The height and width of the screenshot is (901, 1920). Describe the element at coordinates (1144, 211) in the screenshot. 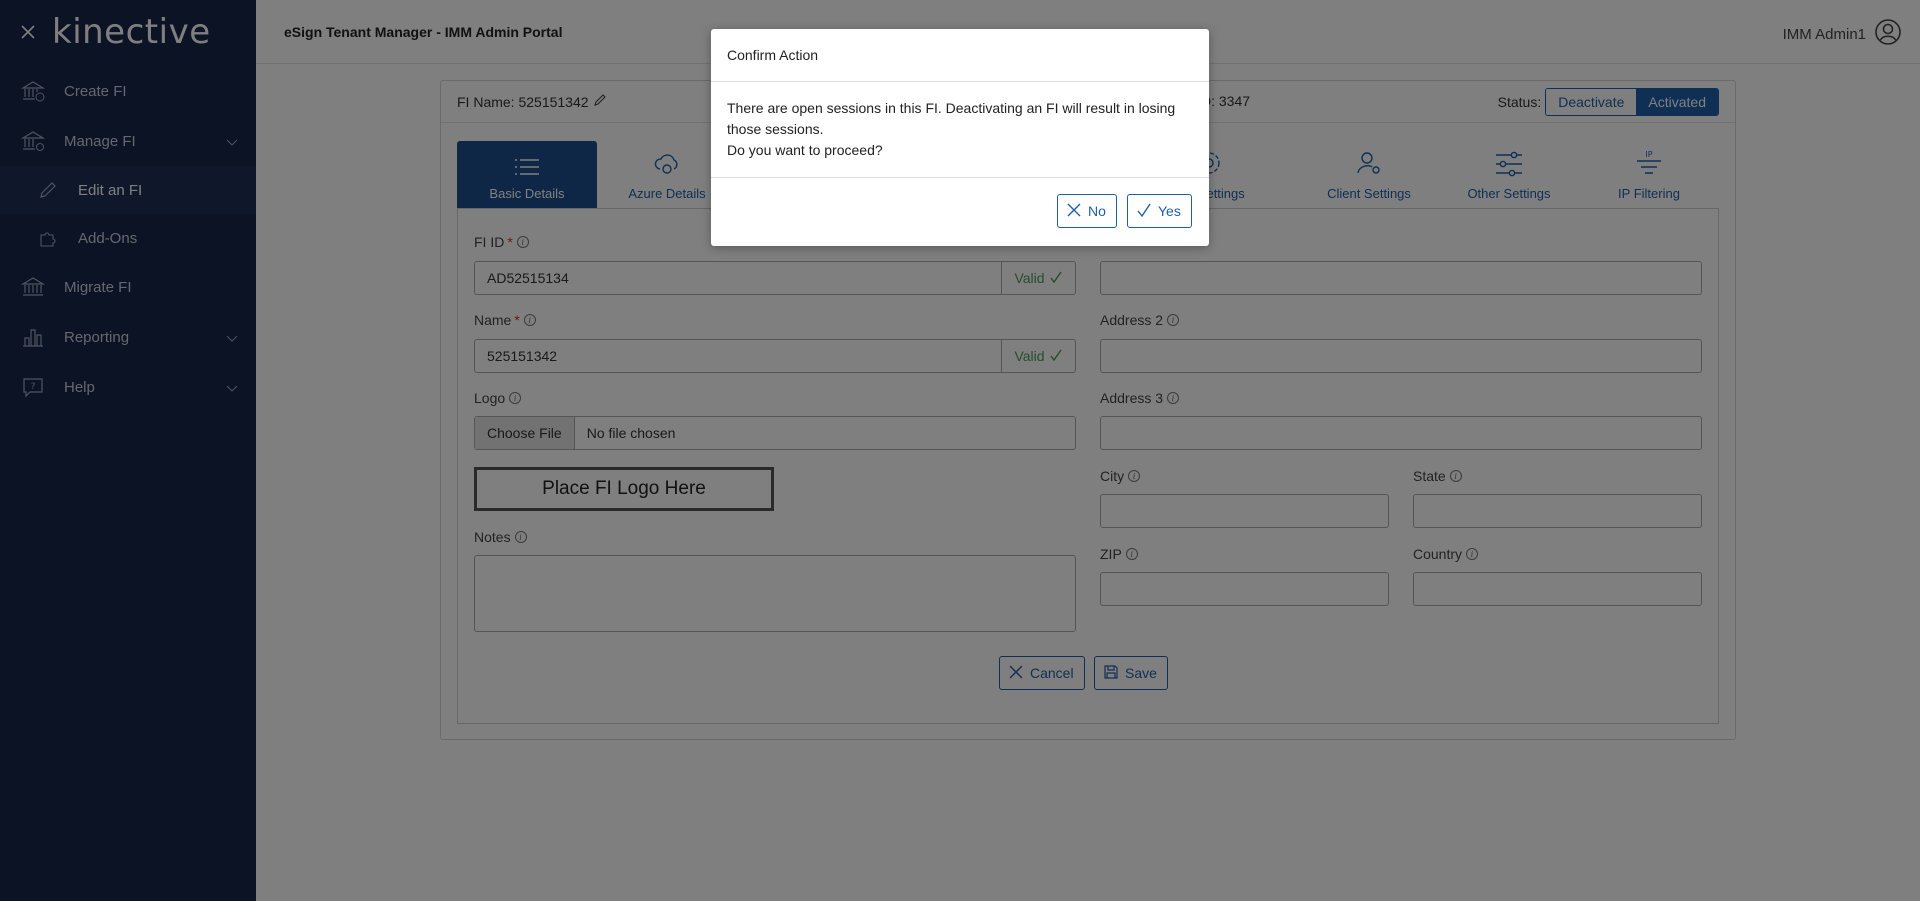

I see `checkmark-icon` at that location.